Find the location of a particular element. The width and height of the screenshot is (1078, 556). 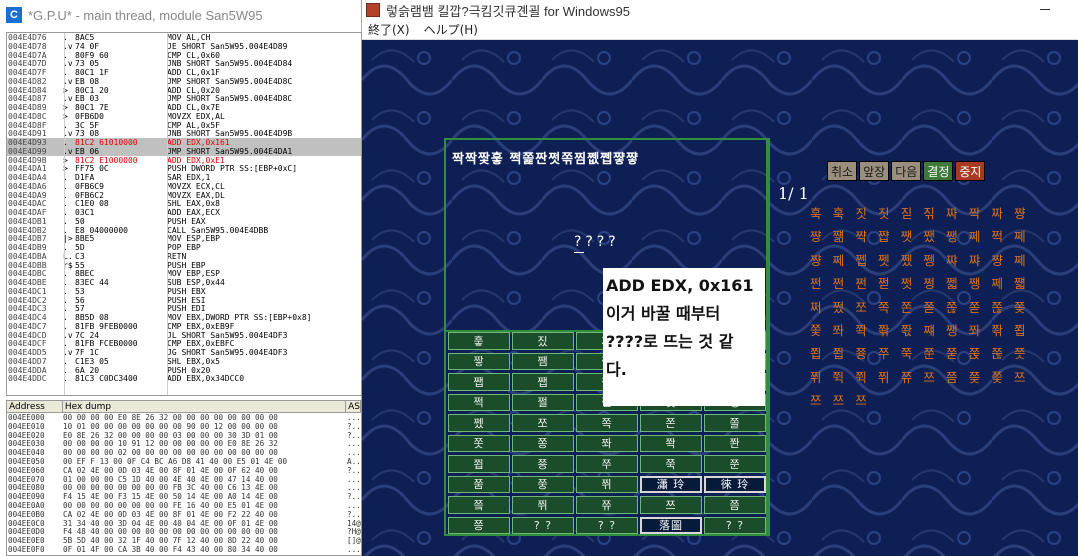

disassembly-row: 004E4D7F. 80C1 1F ADD CL,0x1F is located at coordinates (184, 72).